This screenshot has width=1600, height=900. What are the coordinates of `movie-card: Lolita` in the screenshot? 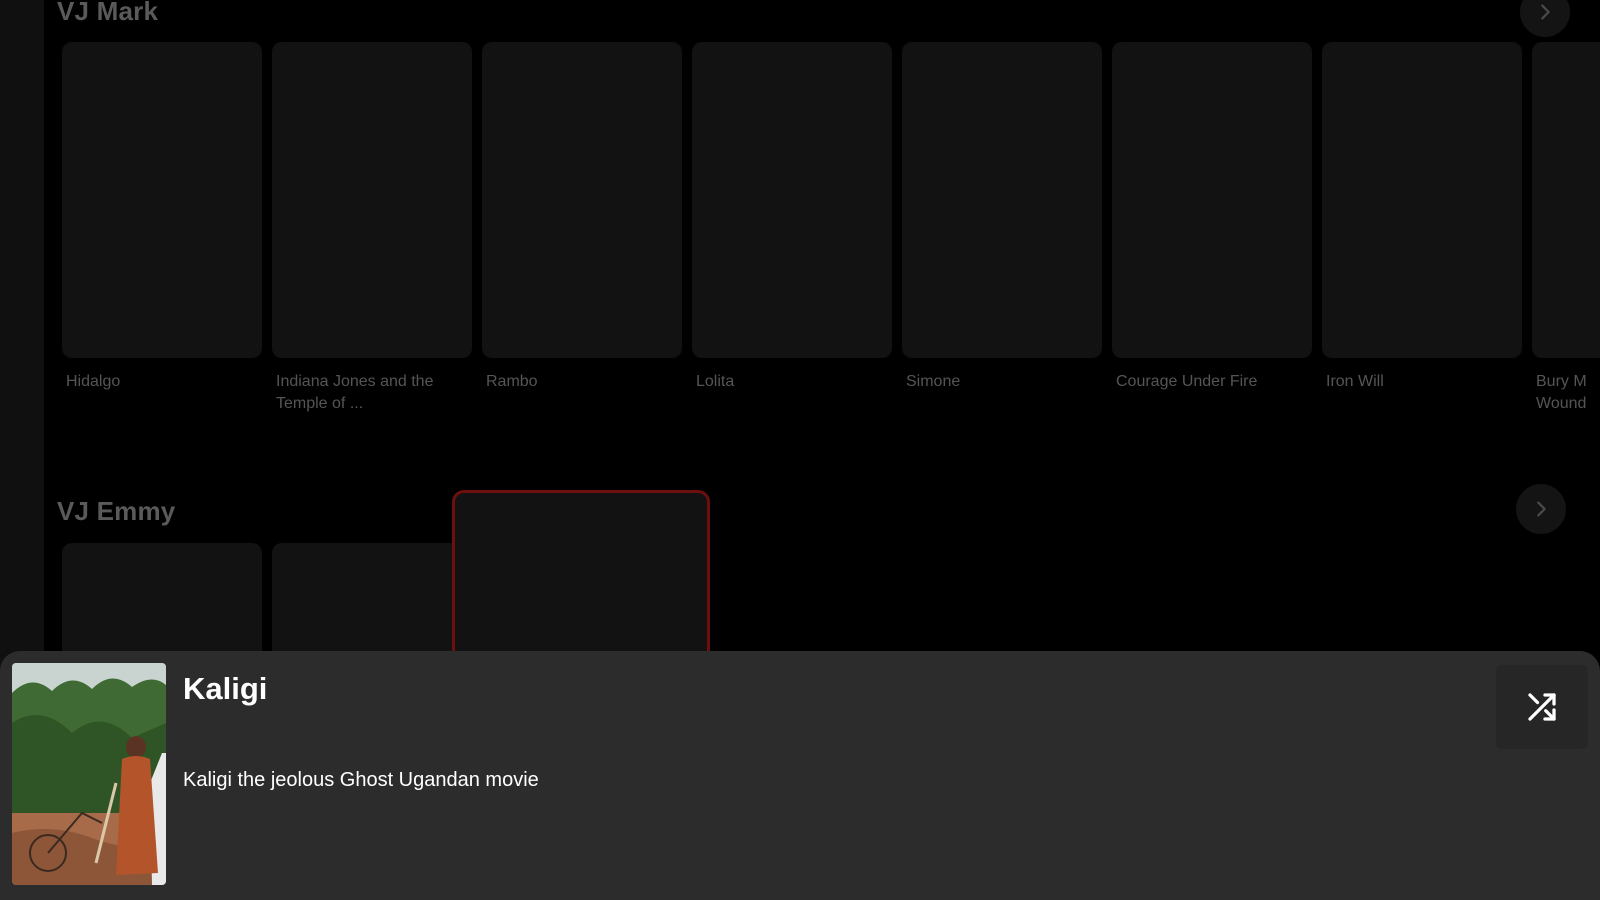 It's located at (792, 228).